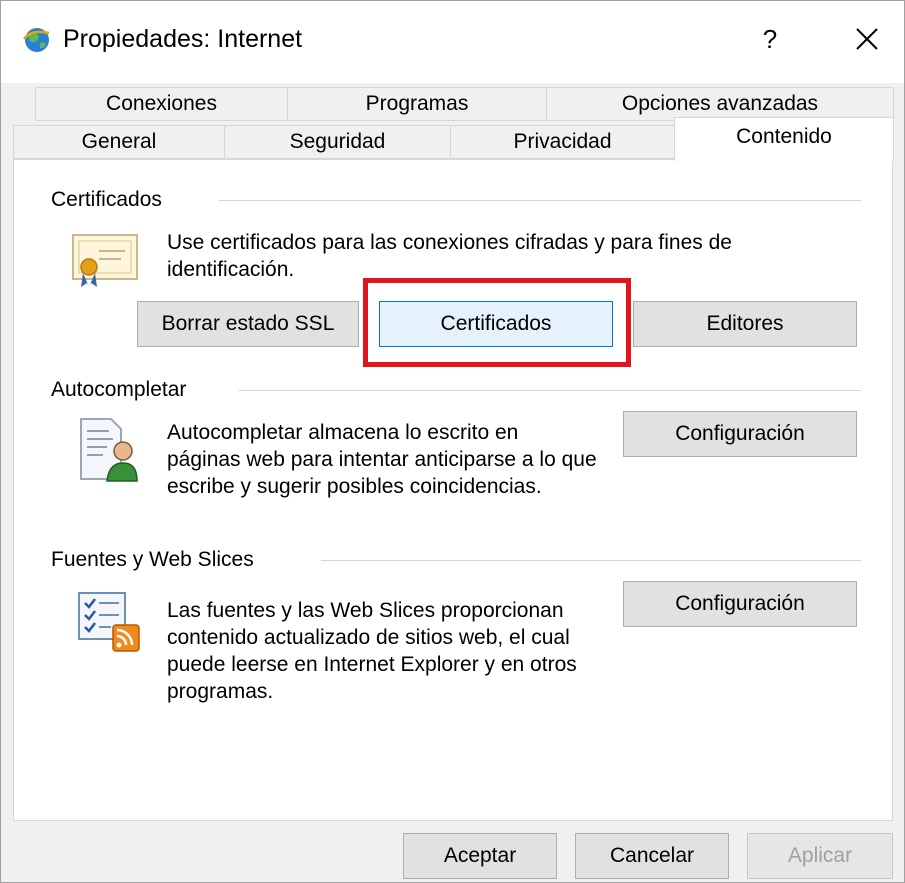 The image size is (905, 883). Describe the element at coordinates (36, 40) in the screenshot. I see `internet-globe-icon` at that location.